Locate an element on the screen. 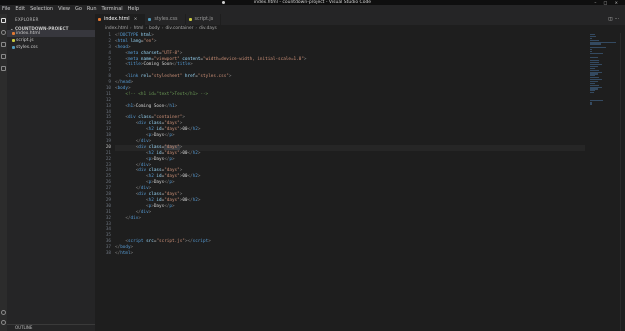 This screenshot has height=331, width=625. editor-tab: styles.css is located at coordinates (165, 19).